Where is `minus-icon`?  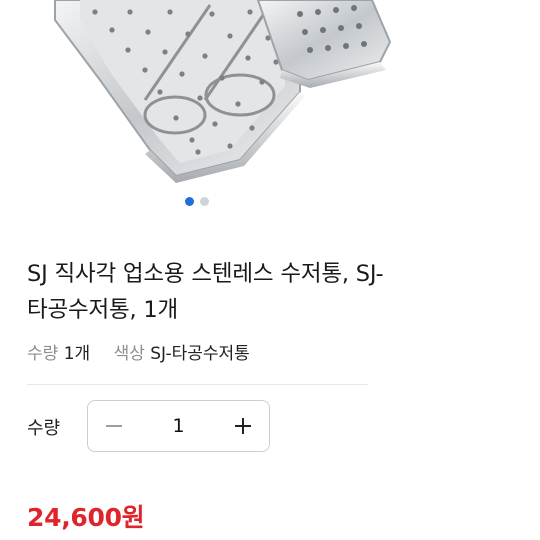
minus-icon is located at coordinates (114, 426).